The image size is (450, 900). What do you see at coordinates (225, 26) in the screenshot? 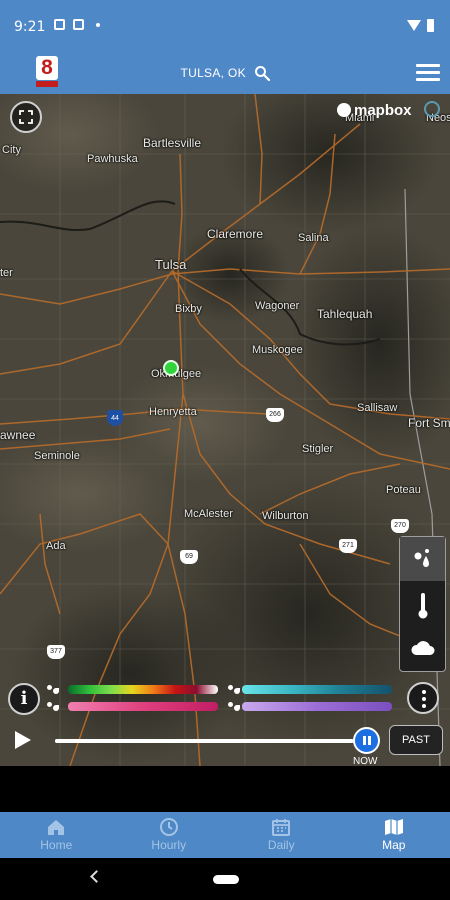
I see `status-bar: 9:21` at bounding box center [225, 26].